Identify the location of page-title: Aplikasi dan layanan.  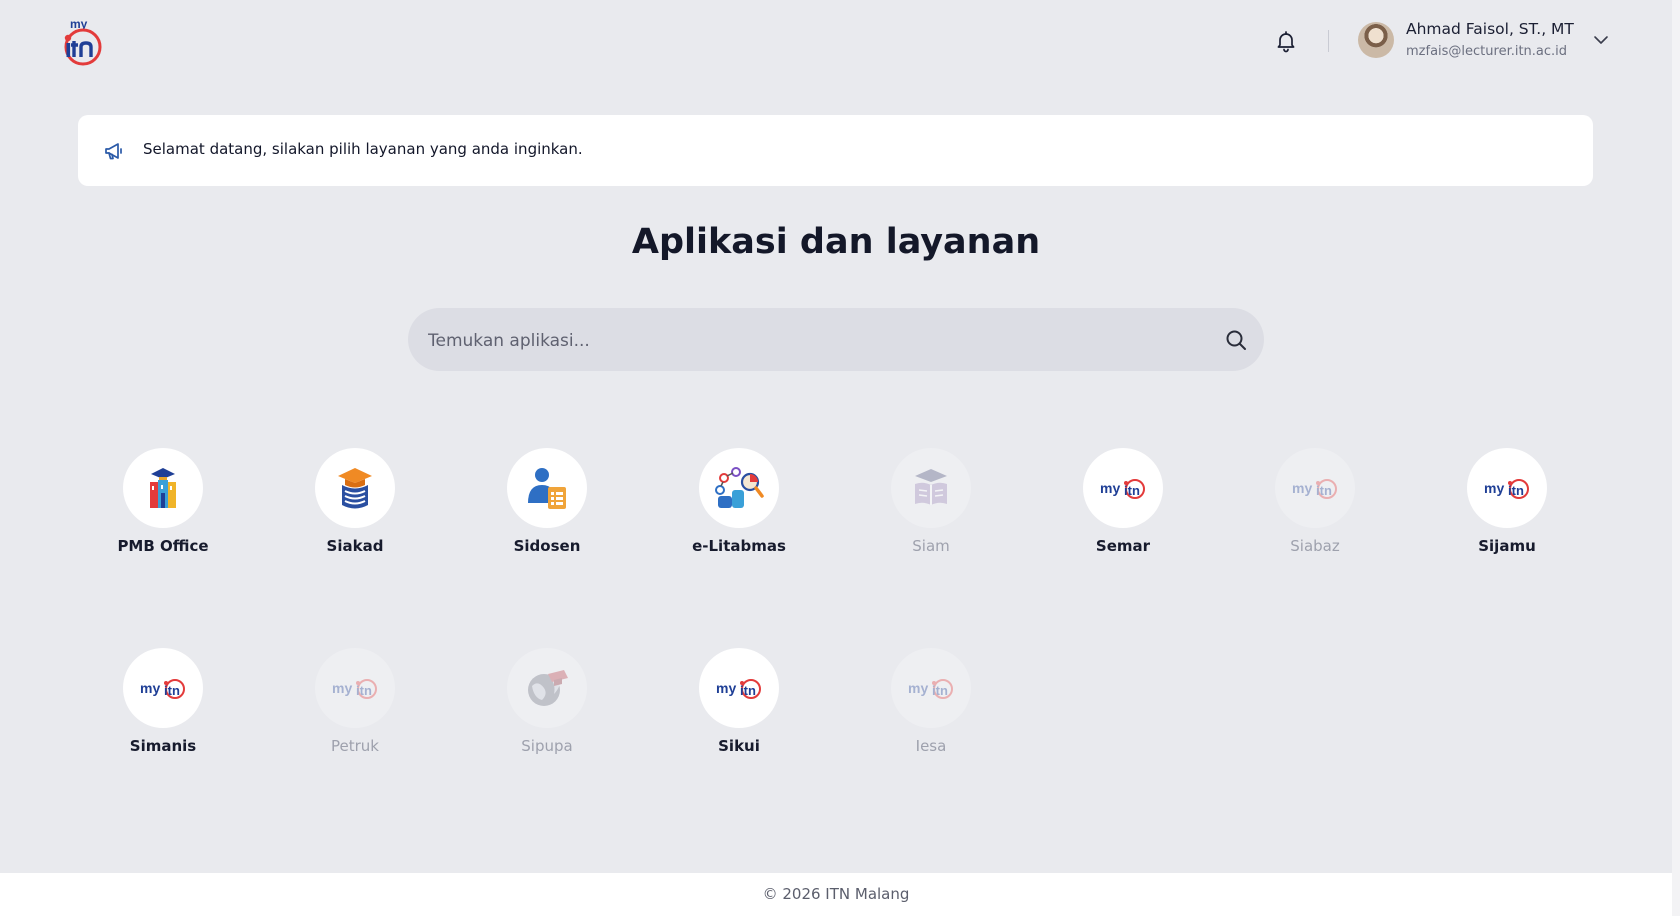
(836, 242).